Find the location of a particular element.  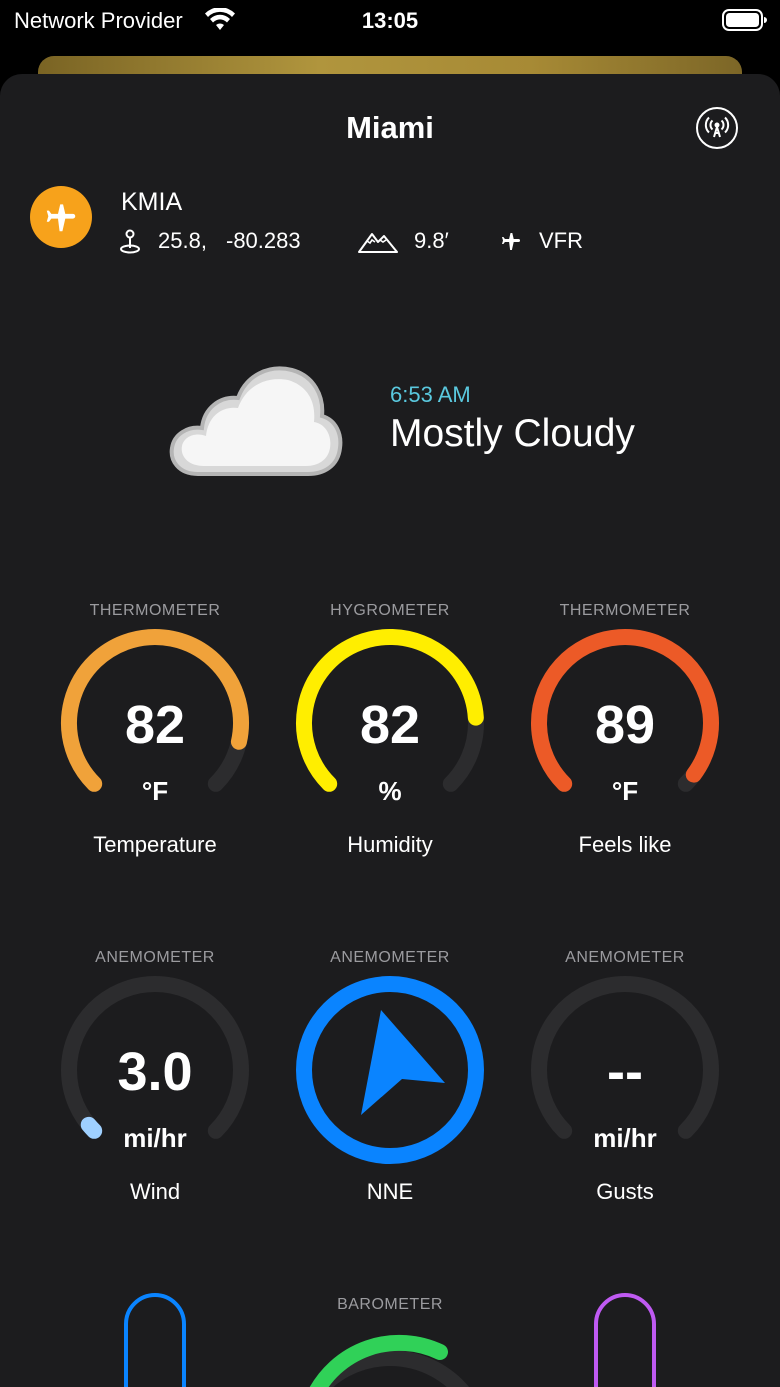

latitude-text: 25.8, is located at coordinates (182, 240).